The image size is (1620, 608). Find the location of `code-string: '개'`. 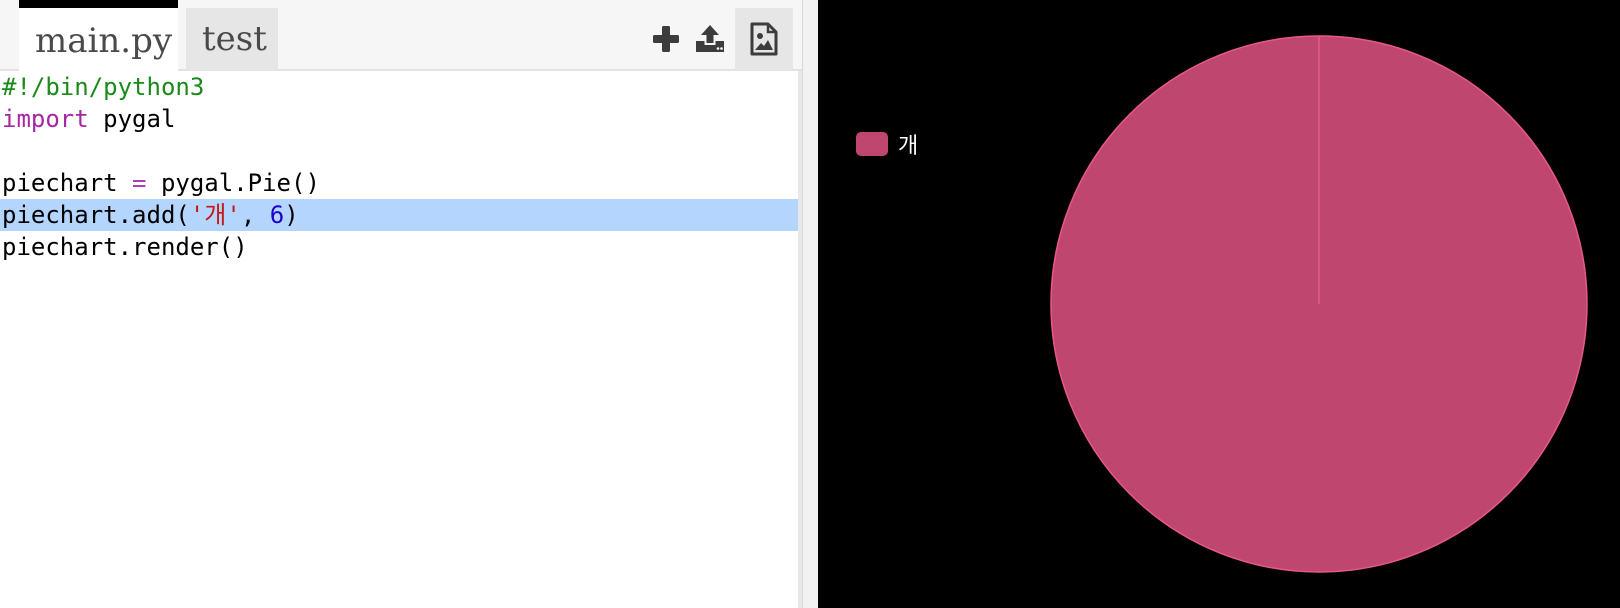

code-string: '개' is located at coordinates (215, 215).